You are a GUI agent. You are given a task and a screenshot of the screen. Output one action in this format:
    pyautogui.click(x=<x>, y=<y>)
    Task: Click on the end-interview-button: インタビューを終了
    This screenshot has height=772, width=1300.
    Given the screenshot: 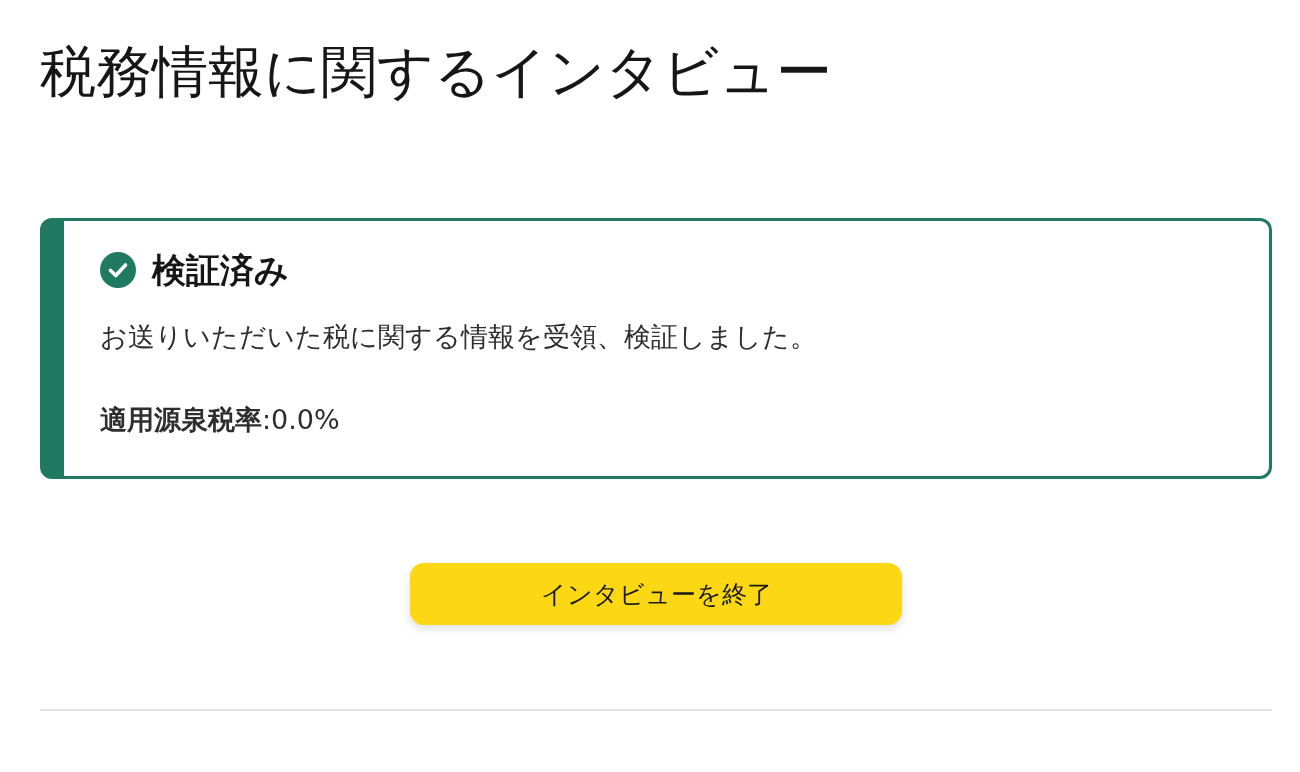 What is the action you would take?
    pyautogui.click(x=656, y=594)
    